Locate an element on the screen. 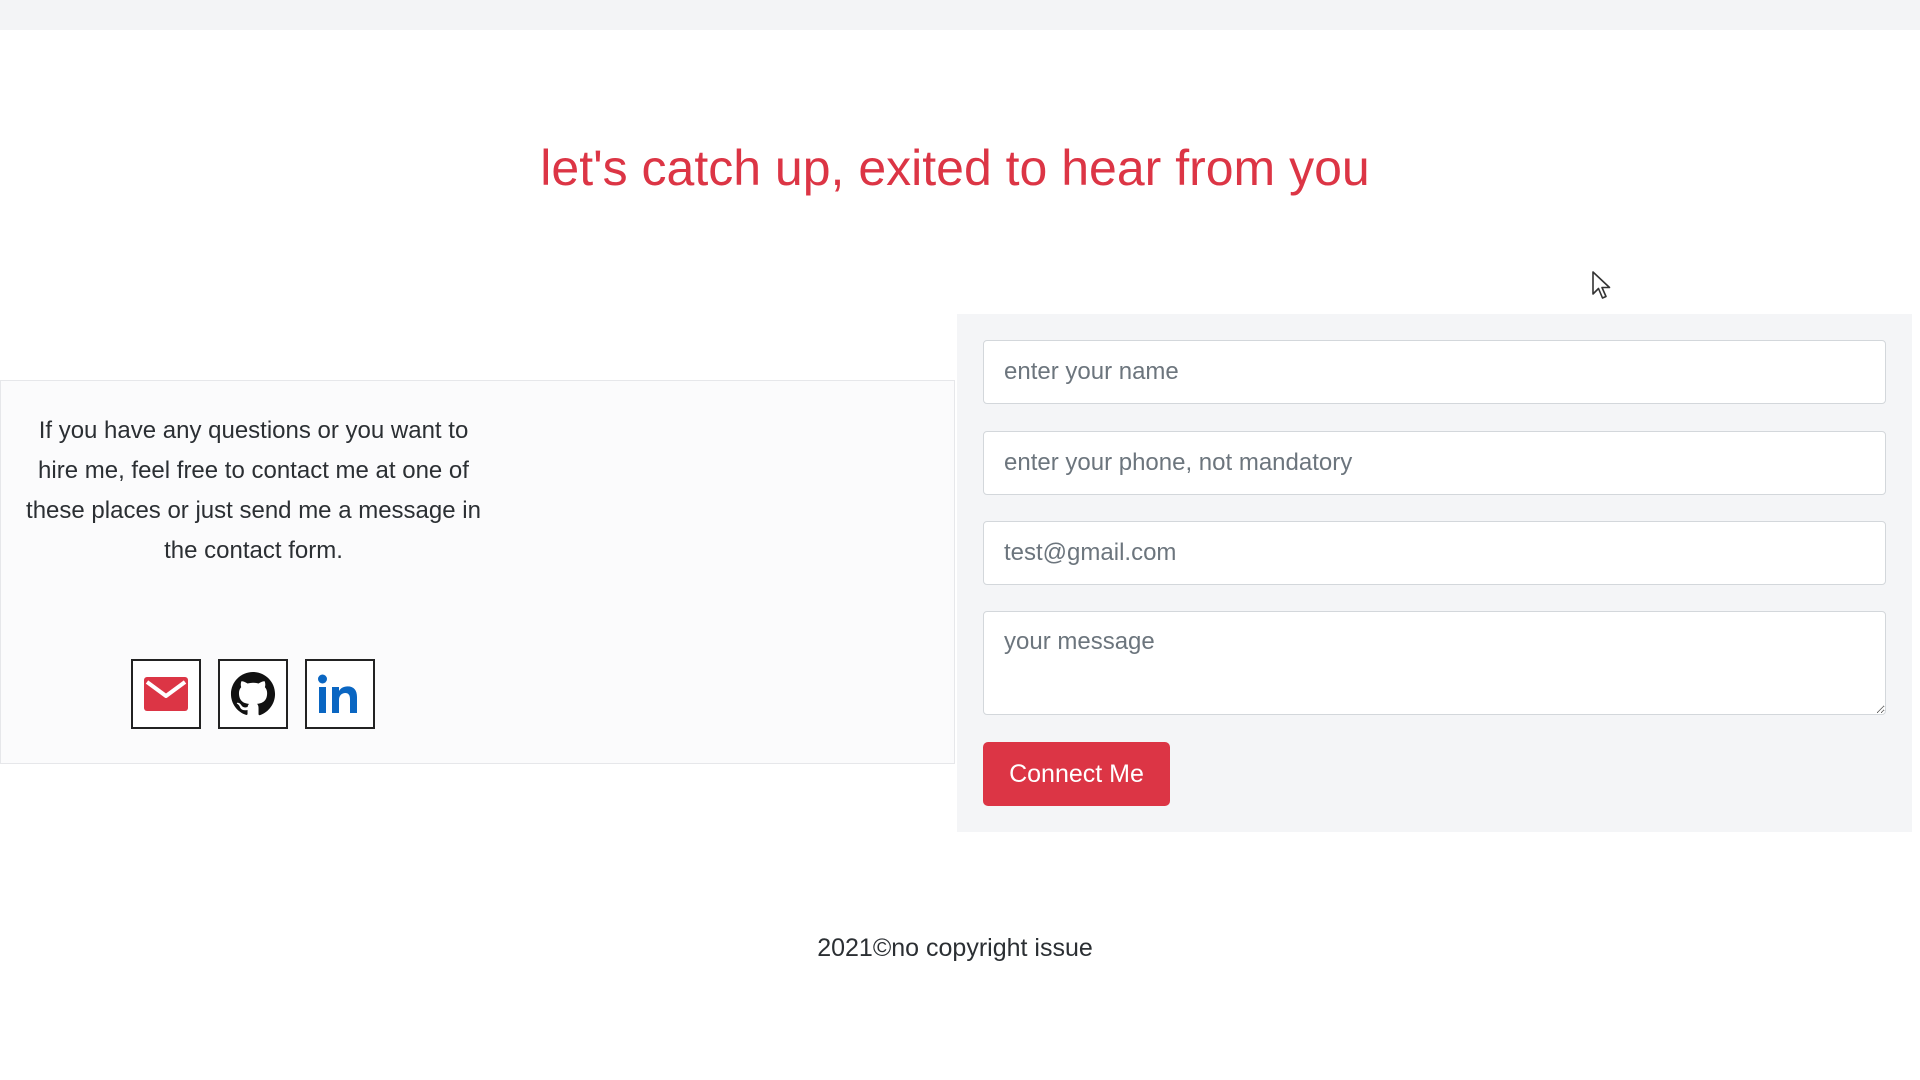  email-input is located at coordinates (1434, 553).